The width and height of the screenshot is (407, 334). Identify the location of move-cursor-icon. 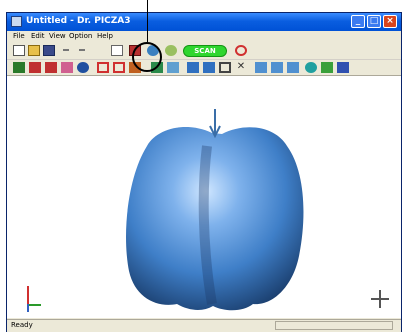
(380, 299).